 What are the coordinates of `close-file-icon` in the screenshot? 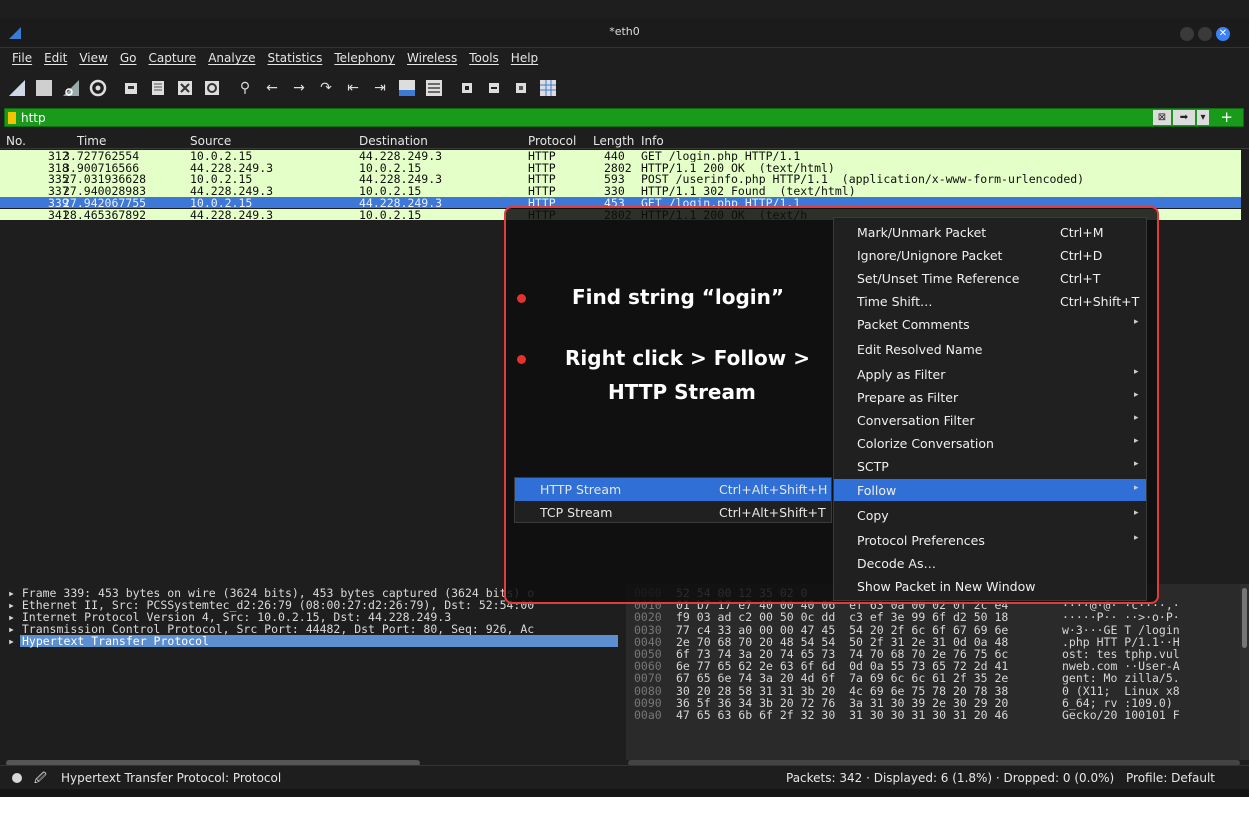 It's located at (185, 88).